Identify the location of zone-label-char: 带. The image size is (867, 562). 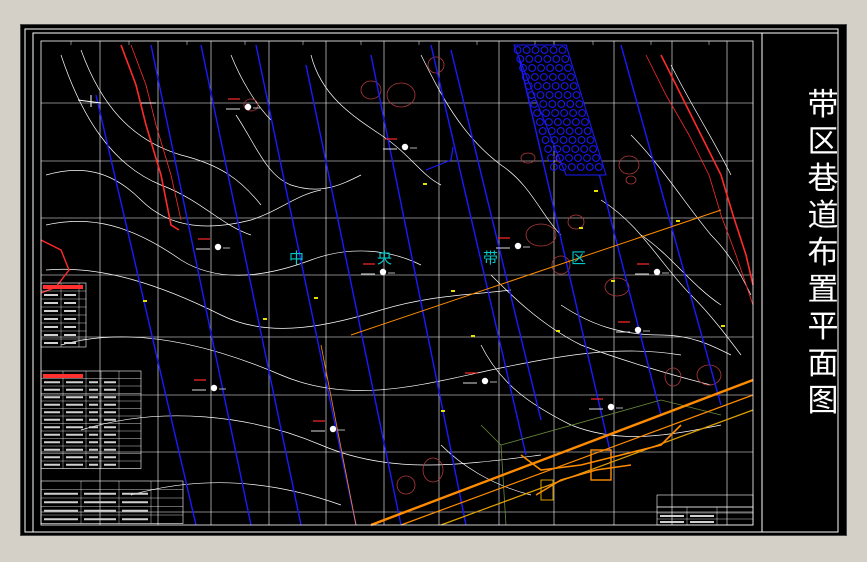
(490, 258).